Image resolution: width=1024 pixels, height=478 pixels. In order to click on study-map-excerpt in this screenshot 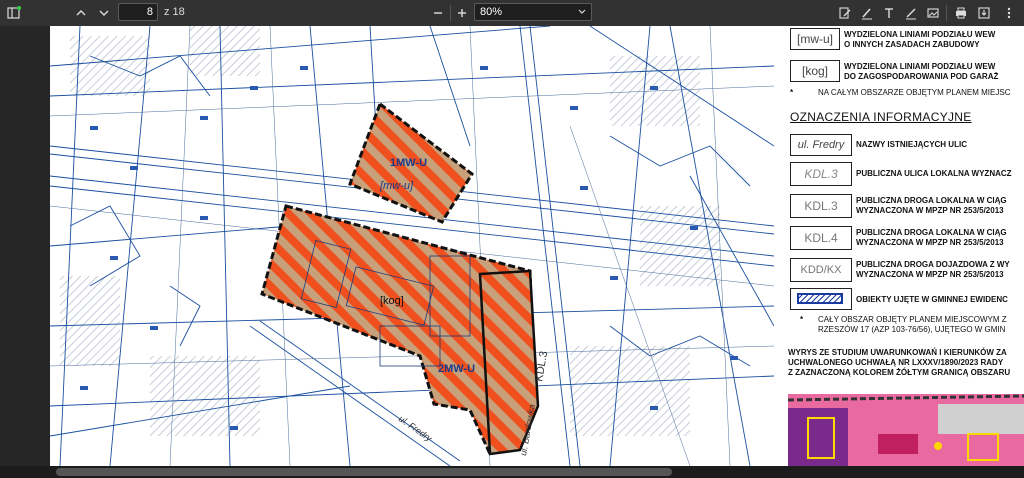, I will do `click(906, 430)`.